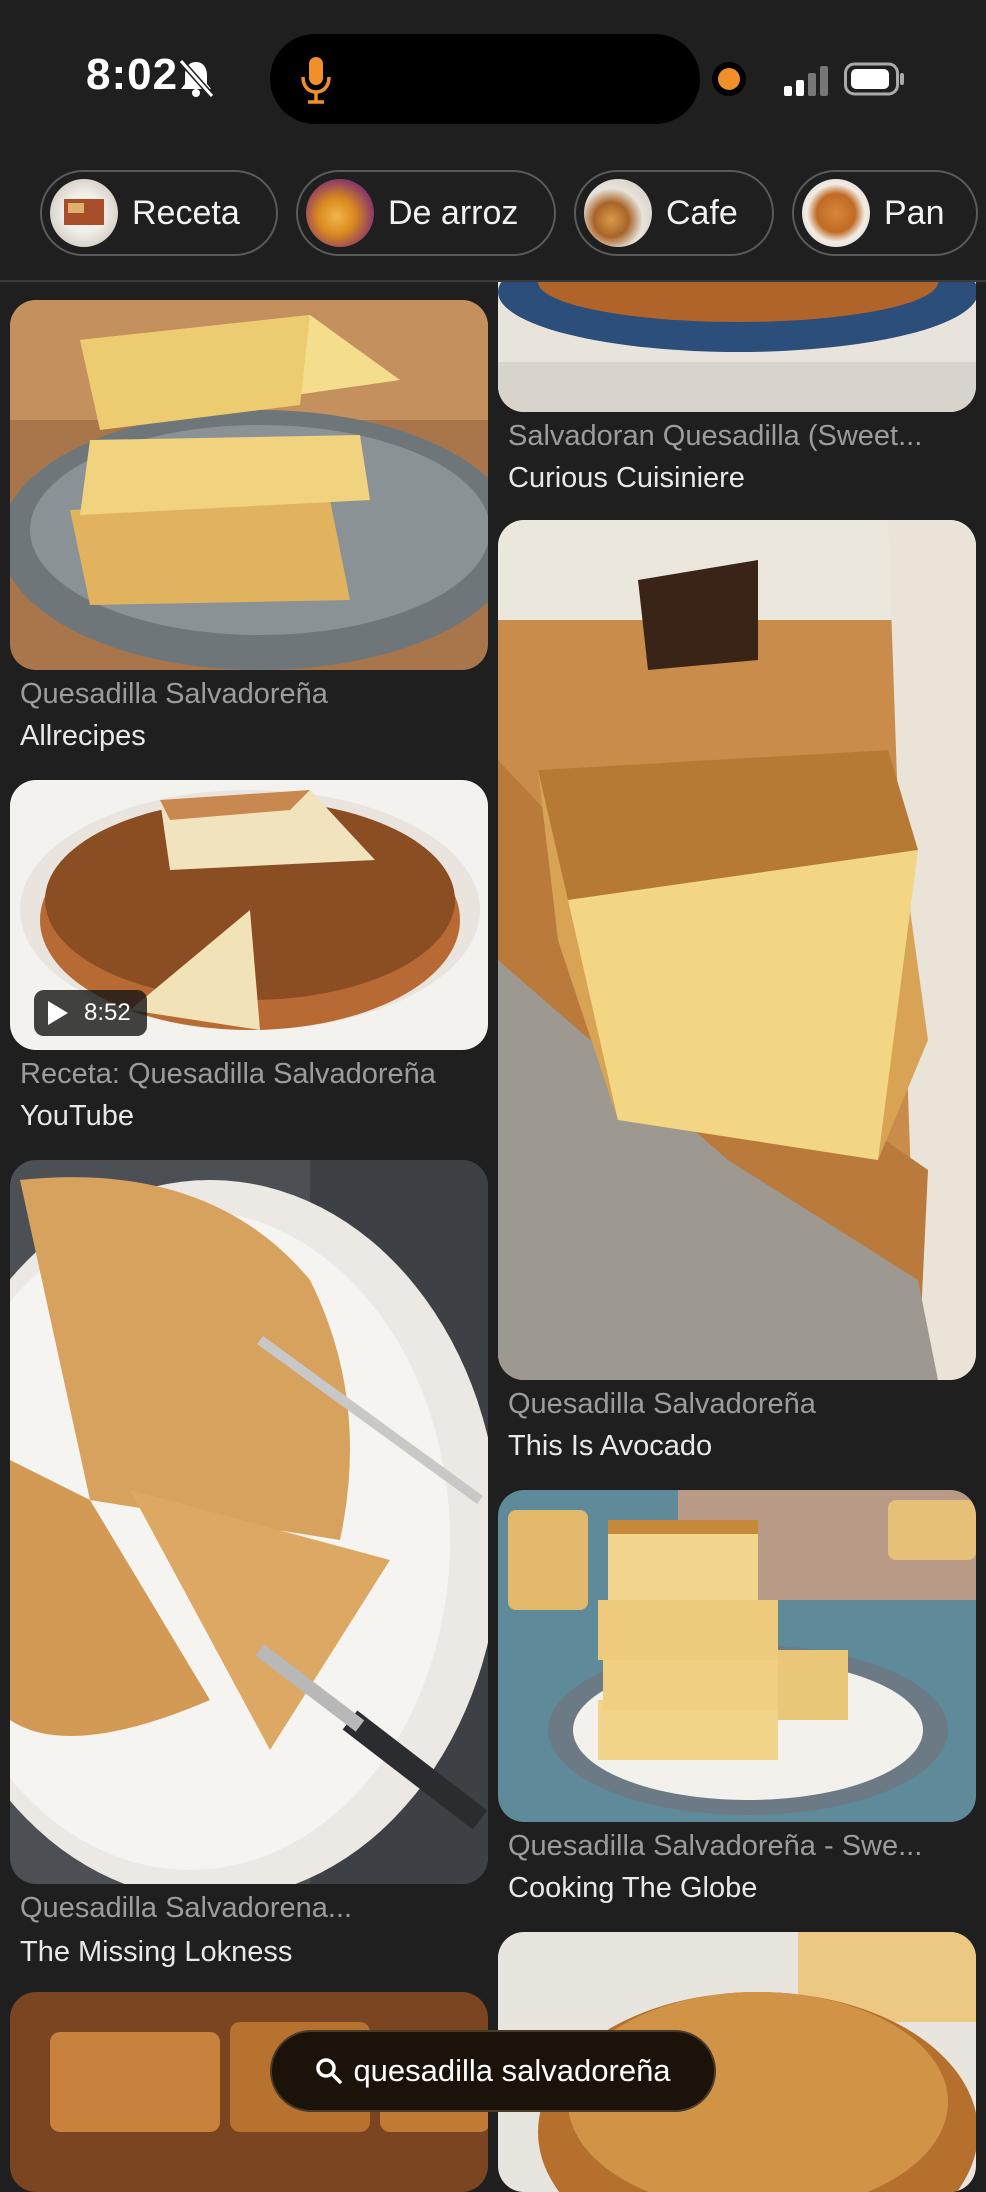  What do you see at coordinates (156, 1952) in the screenshot?
I see `result-source: The Missing Lokness` at bounding box center [156, 1952].